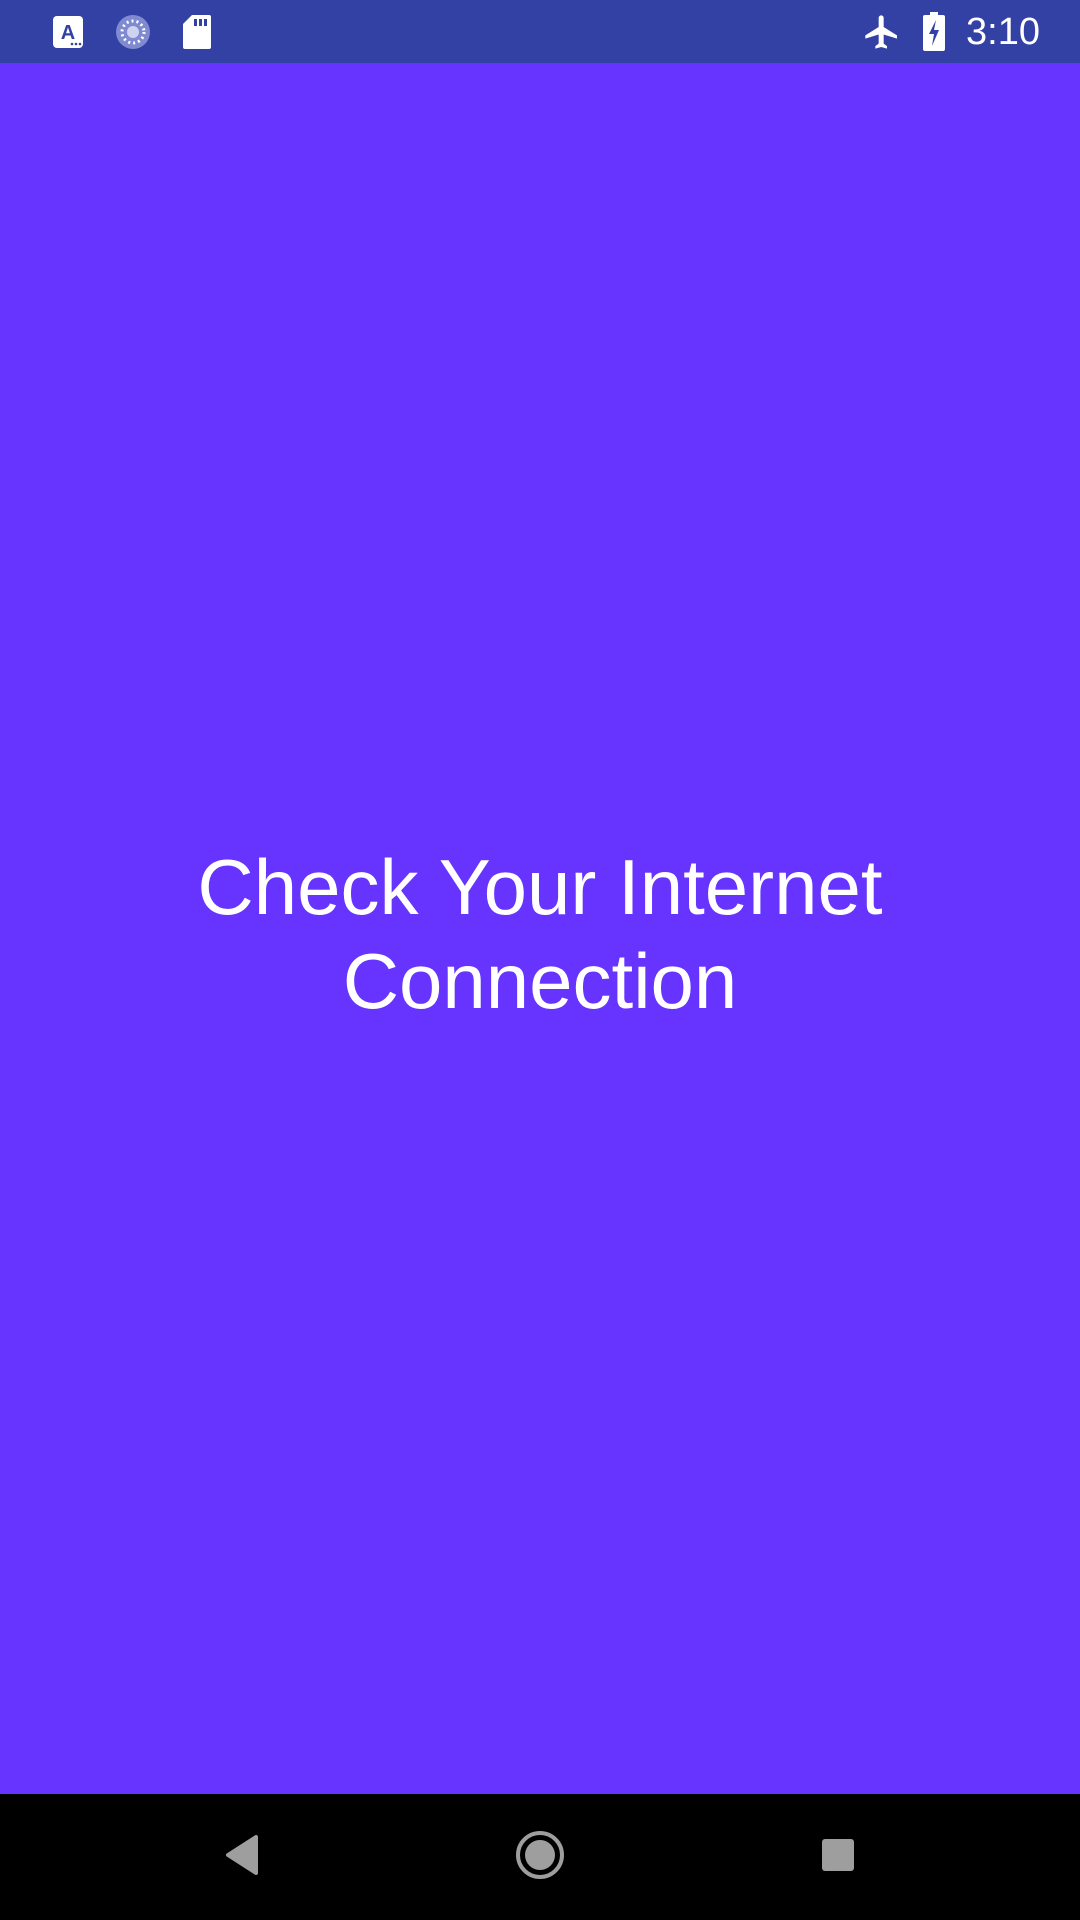  I want to click on battery-charging-icon, so click(934, 32).